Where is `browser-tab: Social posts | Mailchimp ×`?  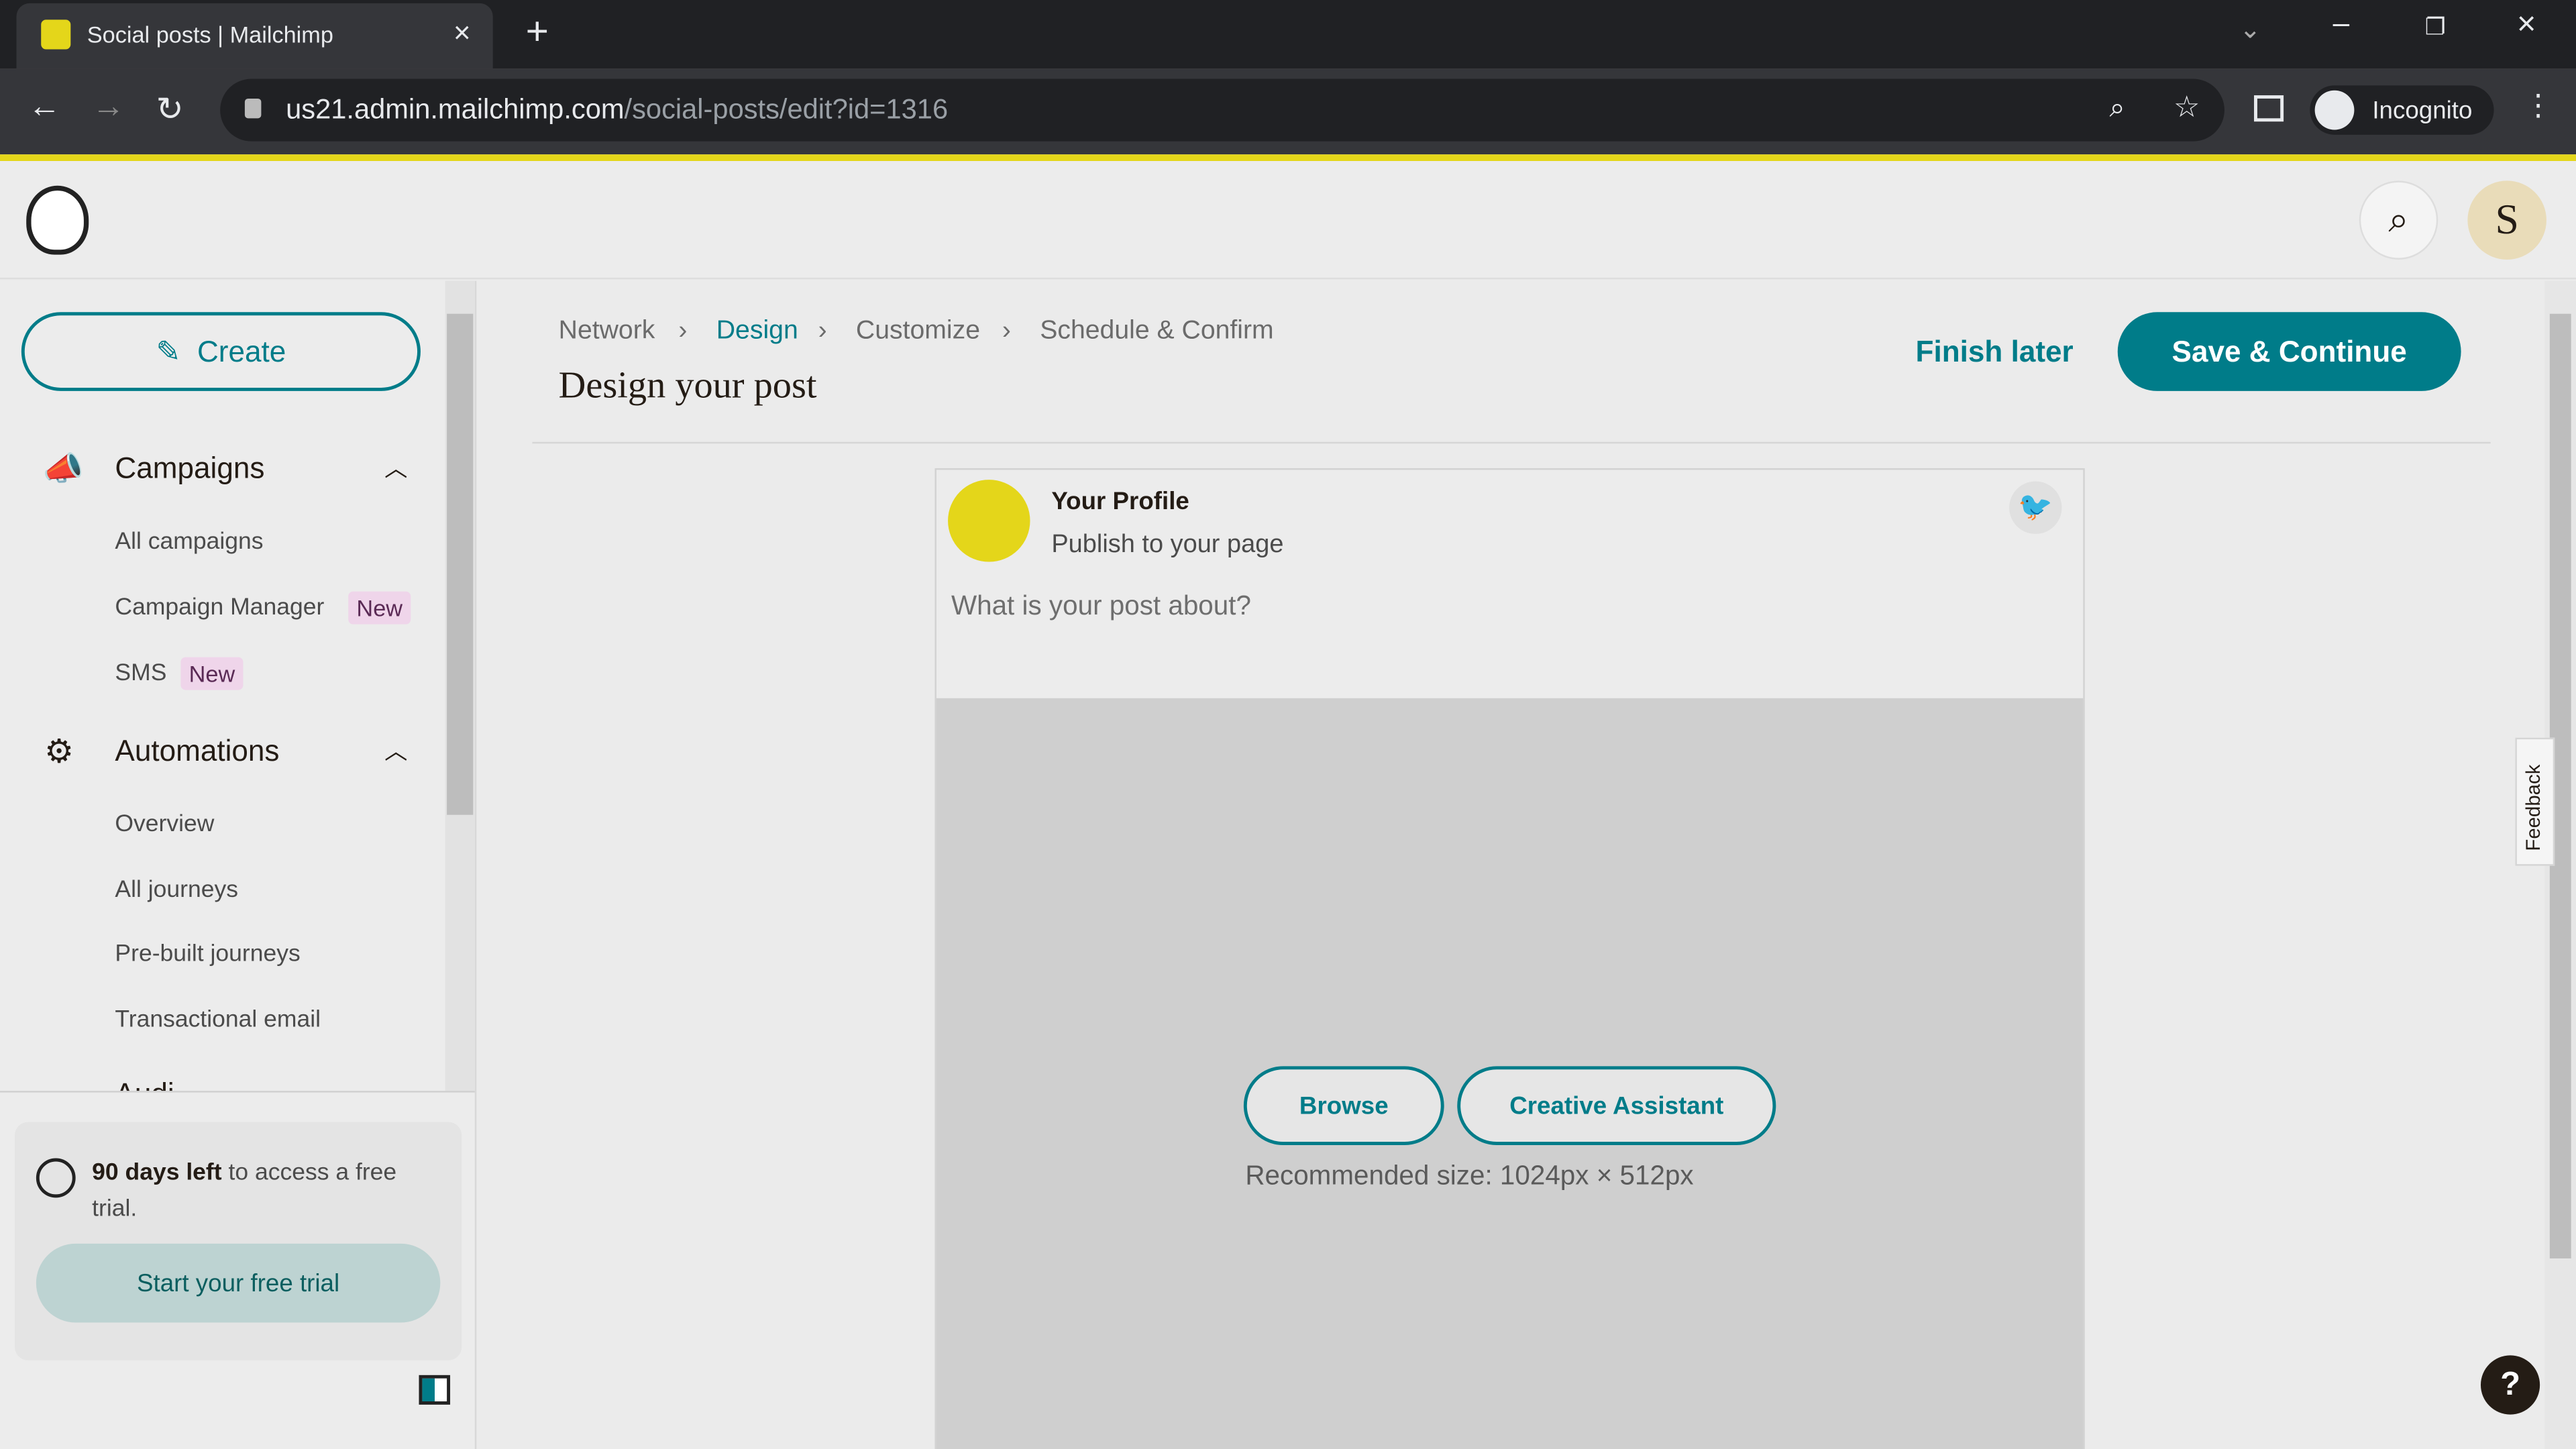
browser-tab: Social posts | Mailchimp × is located at coordinates (254, 36).